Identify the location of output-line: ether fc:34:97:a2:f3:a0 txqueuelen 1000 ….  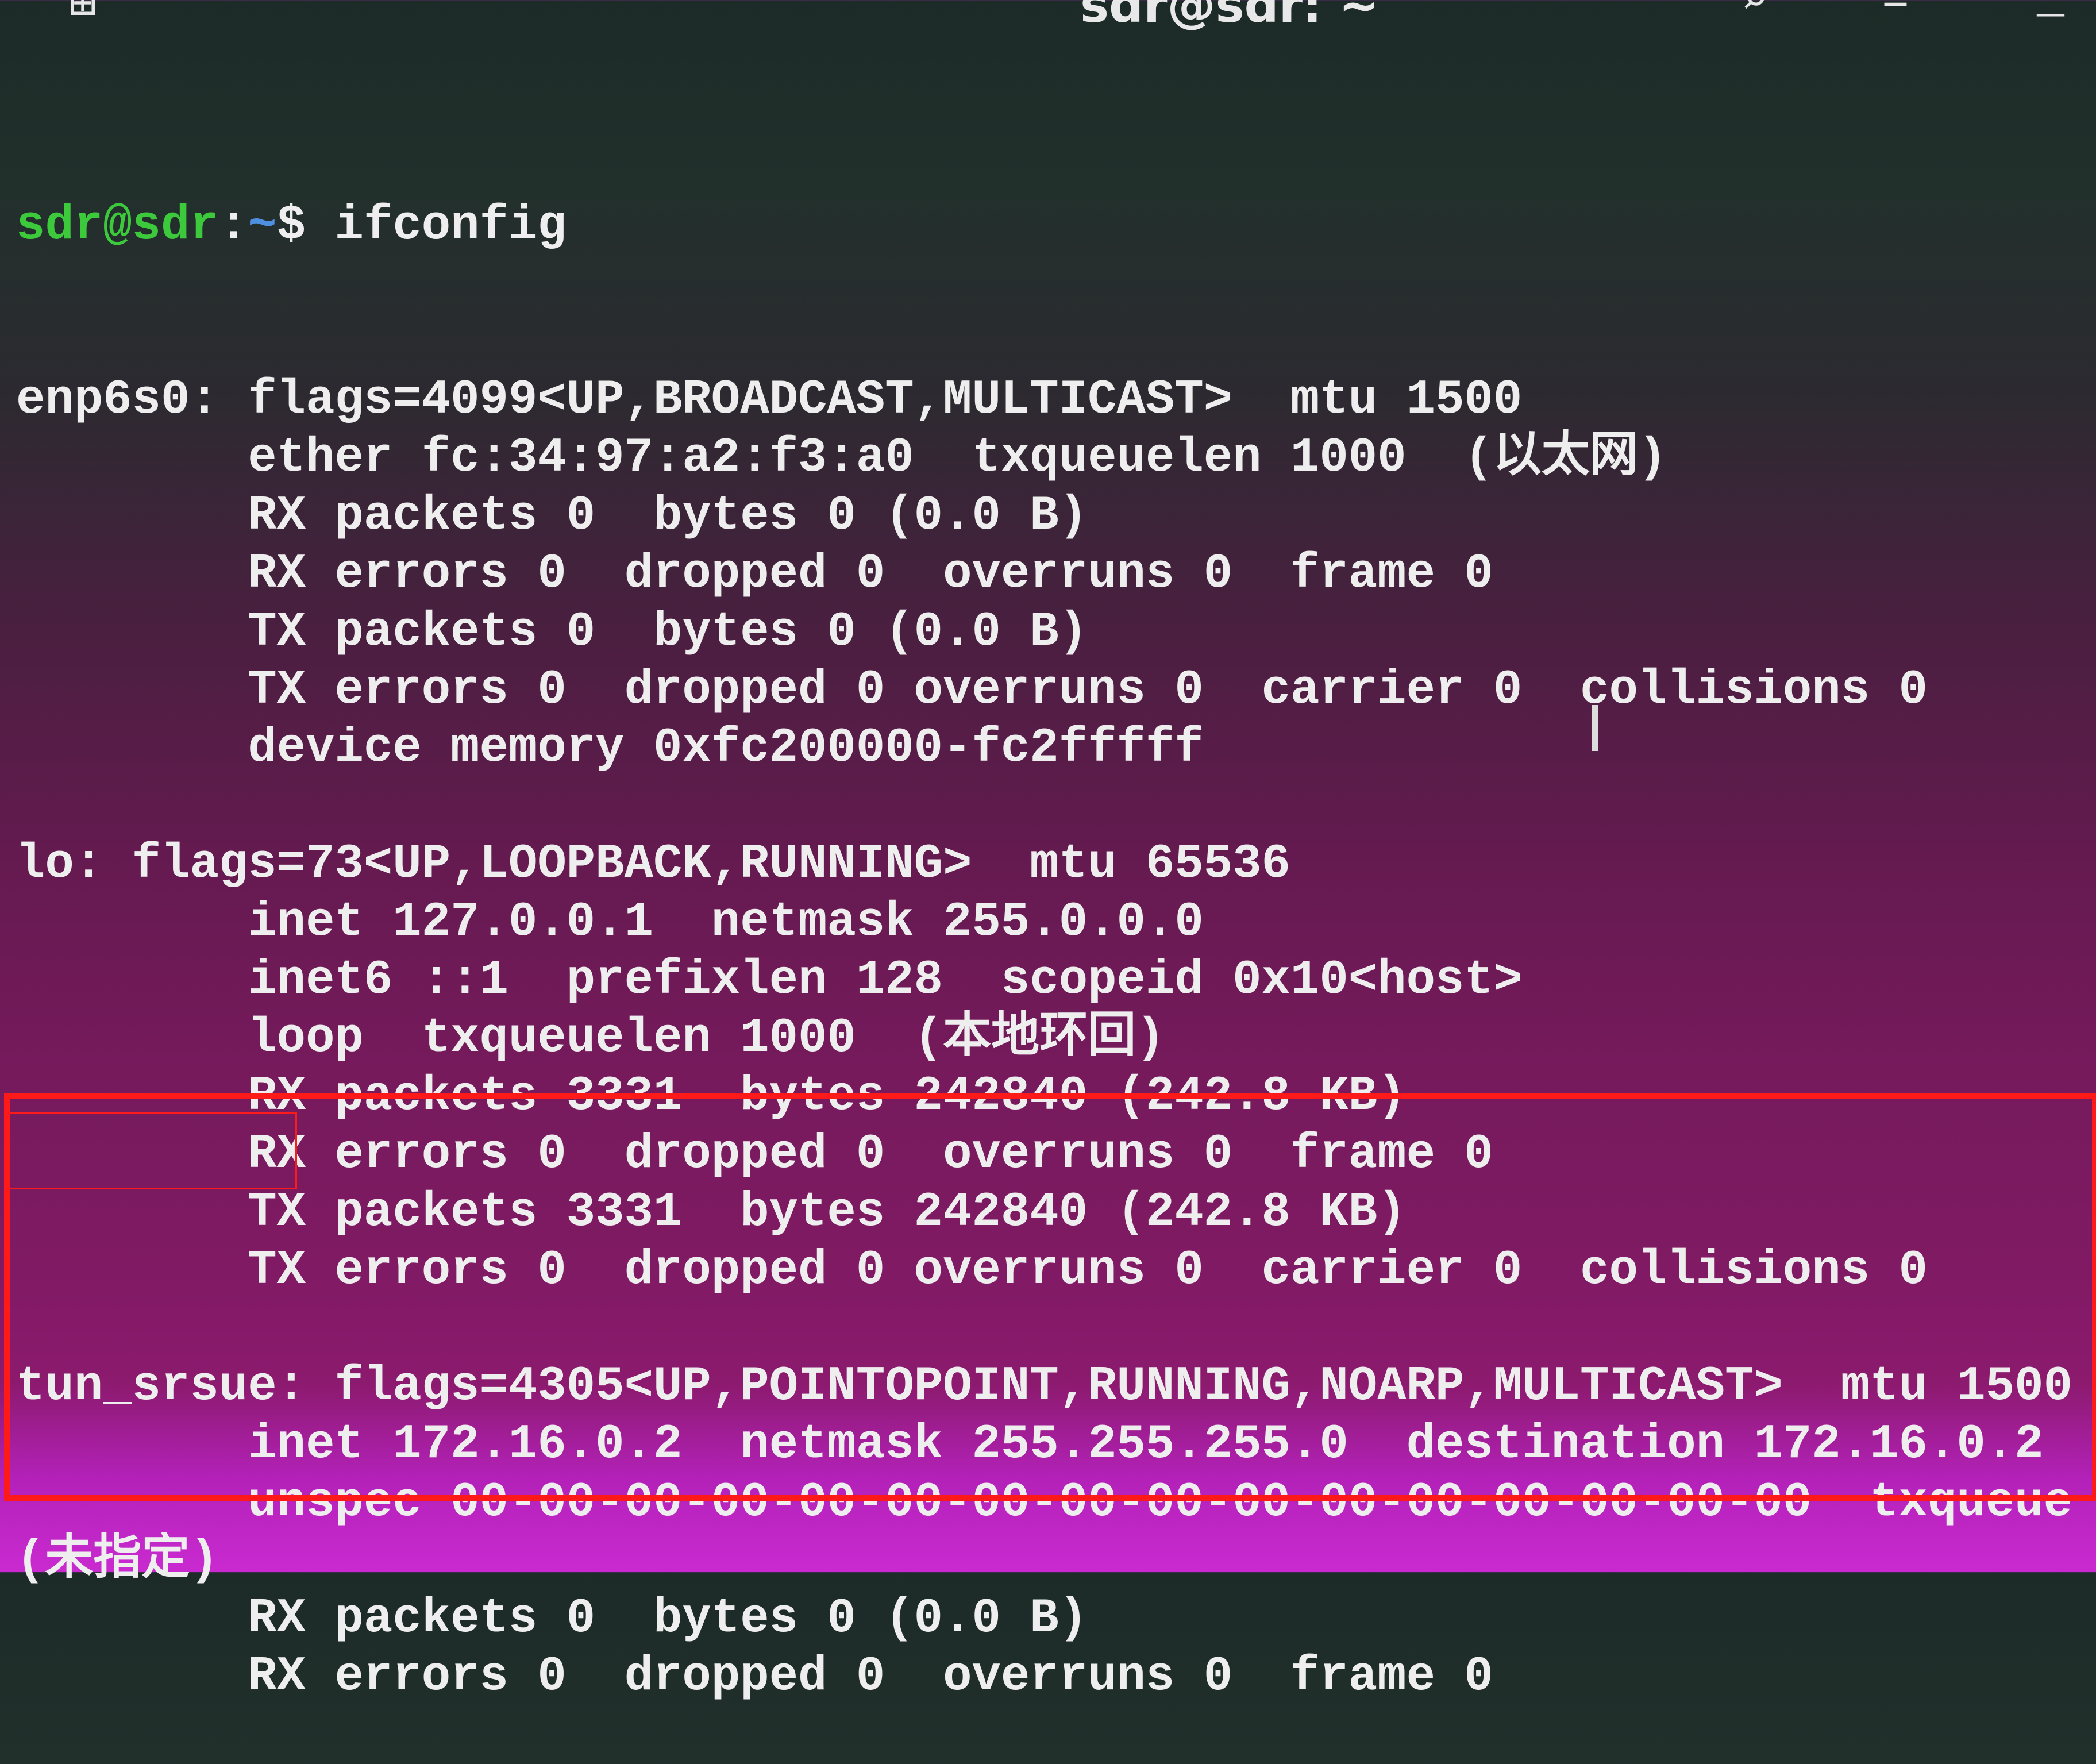
(841, 458).